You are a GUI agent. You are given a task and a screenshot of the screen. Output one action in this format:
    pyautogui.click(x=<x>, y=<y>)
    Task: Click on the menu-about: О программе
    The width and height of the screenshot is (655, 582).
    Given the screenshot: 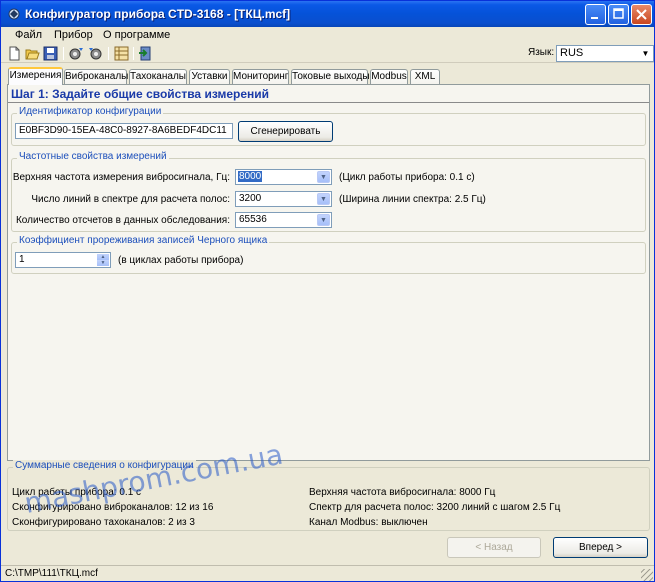 What is the action you would take?
    pyautogui.click(x=136, y=35)
    